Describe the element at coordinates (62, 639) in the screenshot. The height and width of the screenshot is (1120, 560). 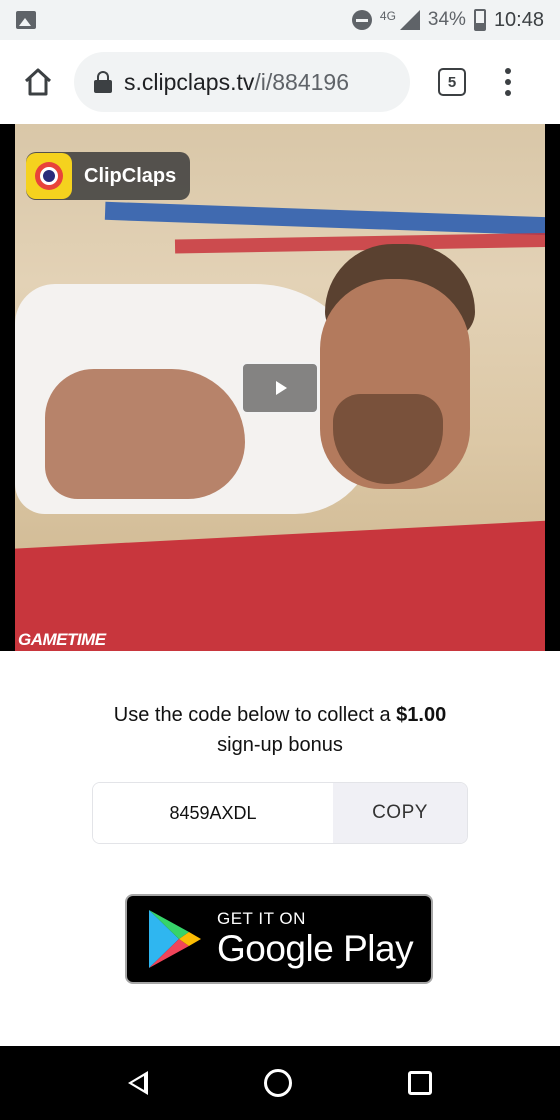
I see `video-watermark: GAMETIME` at that location.